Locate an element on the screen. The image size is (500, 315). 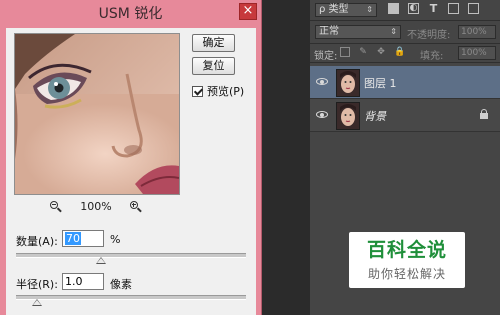
zoom-in-icon is located at coordinates (135, 206).